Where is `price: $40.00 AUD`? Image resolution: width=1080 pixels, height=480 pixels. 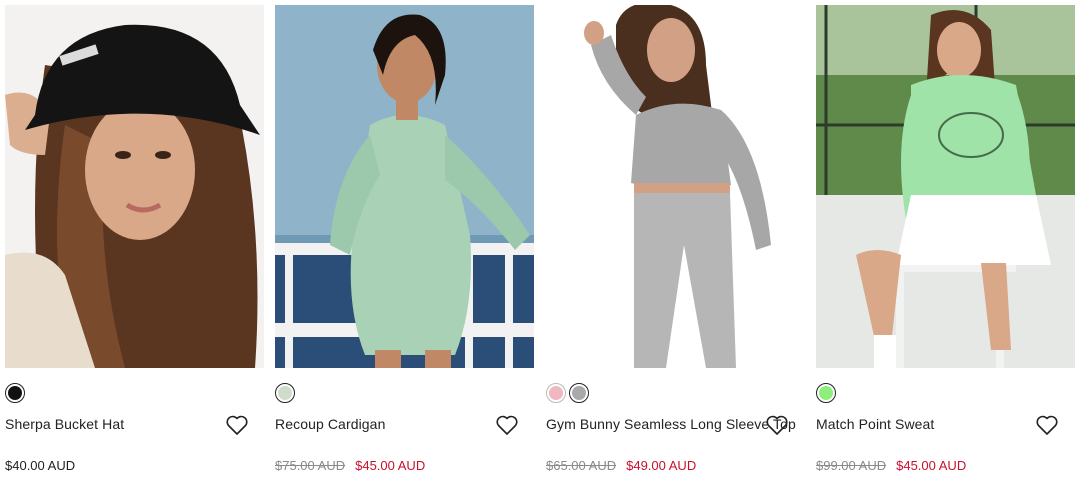
price: $40.00 AUD is located at coordinates (40, 465).